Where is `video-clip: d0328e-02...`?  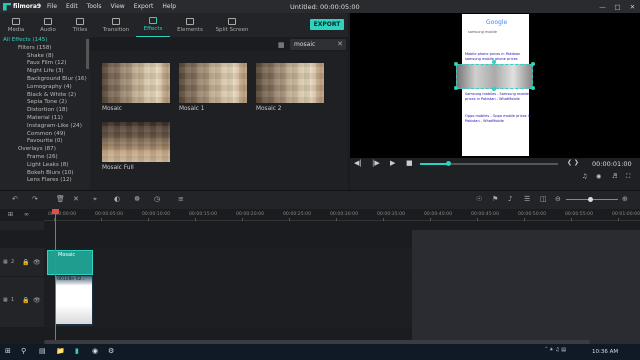 video-clip: d0328e-02... is located at coordinates (74, 301).